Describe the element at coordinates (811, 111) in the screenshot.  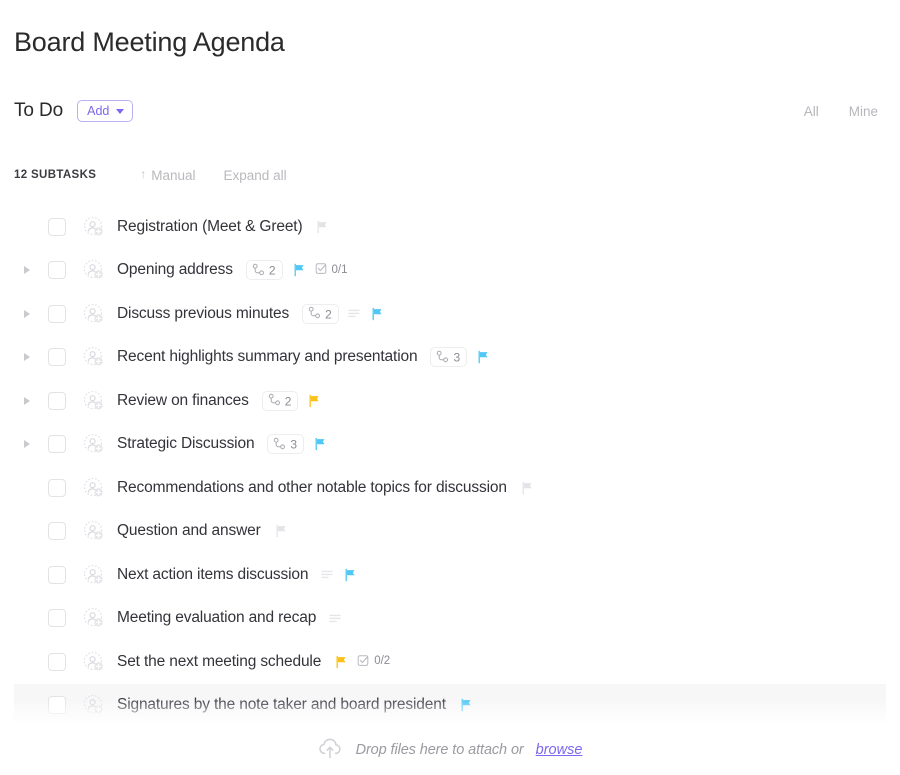
I see `filter-all: All` at that location.